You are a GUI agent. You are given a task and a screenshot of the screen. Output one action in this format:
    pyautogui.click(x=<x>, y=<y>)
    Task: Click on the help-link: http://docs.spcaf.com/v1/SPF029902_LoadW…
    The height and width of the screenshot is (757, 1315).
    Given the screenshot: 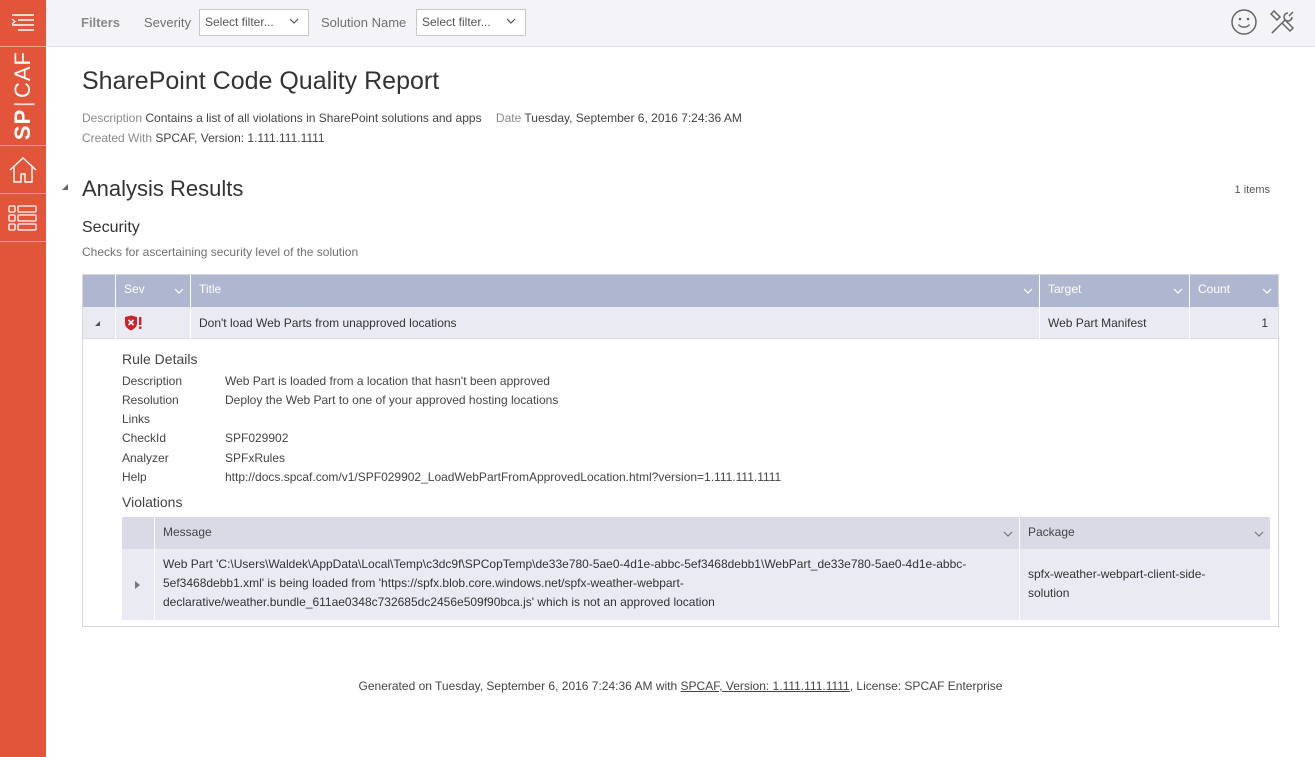 What is the action you would take?
    pyautogui.click(x=503, y=477)
    